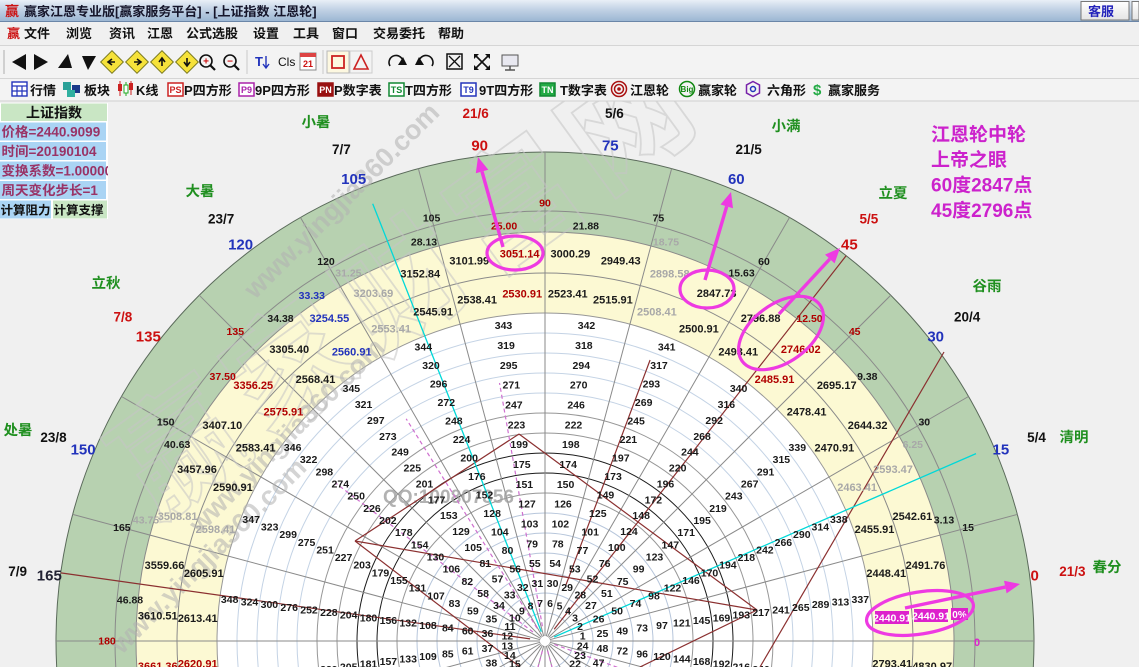 The image size is (1139, 667). What do you see at coordinates (801, 608) in the screenshot?
I see `svg-text: 265` at bounding box center [801, 608].